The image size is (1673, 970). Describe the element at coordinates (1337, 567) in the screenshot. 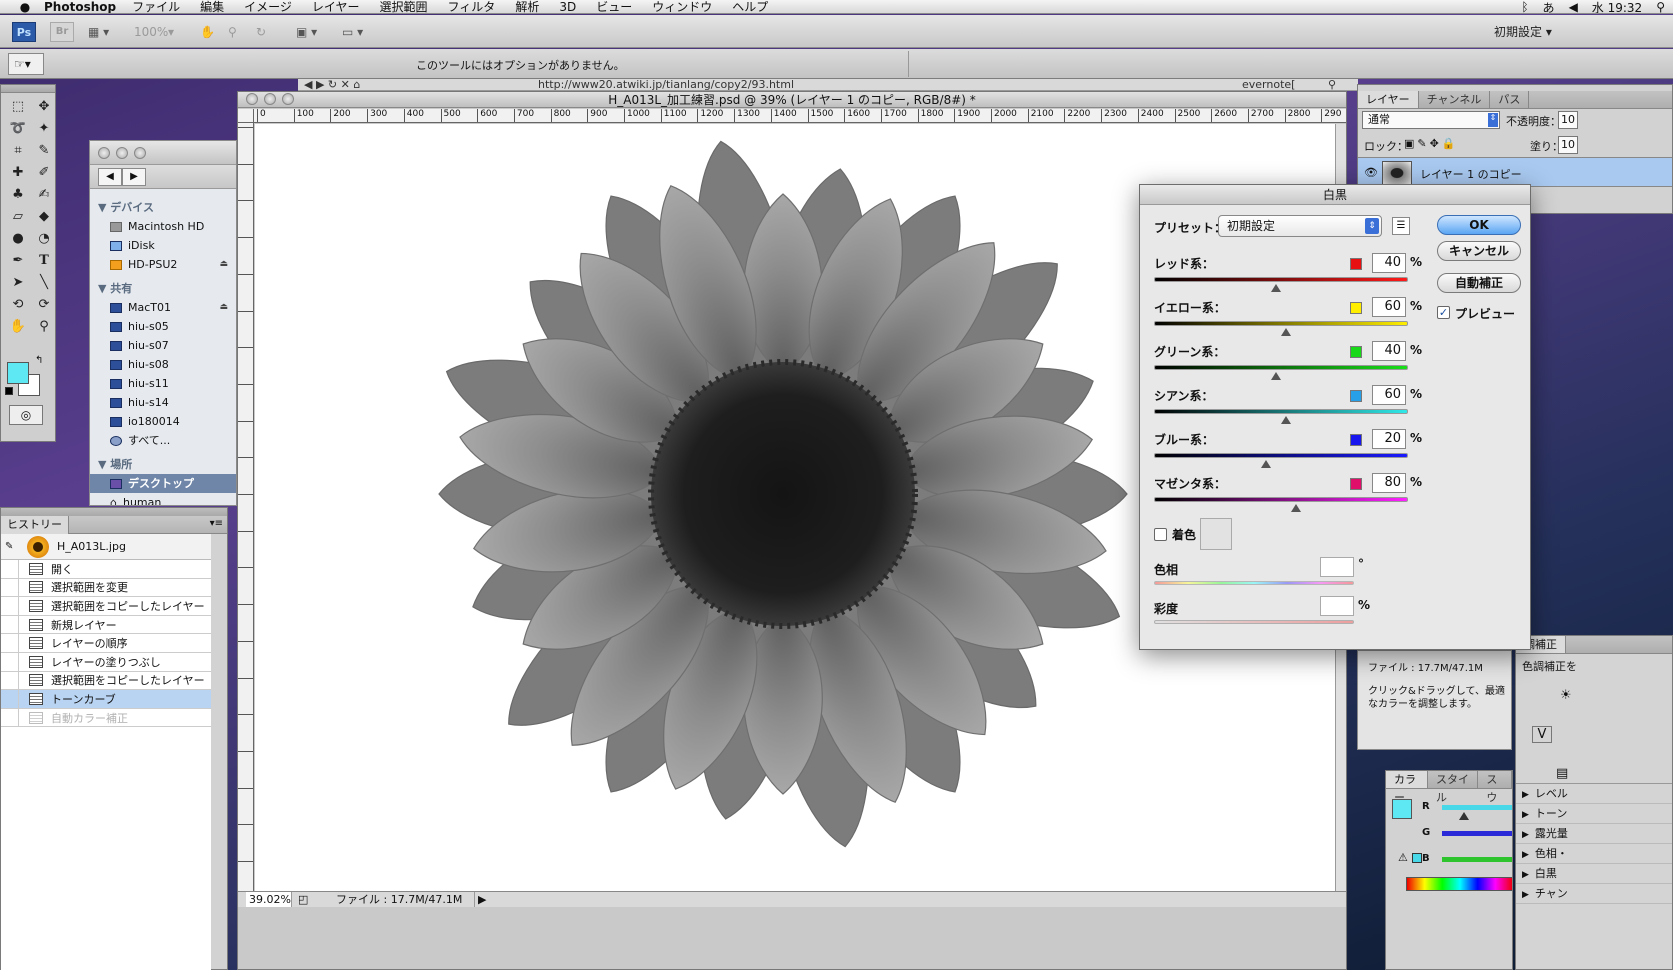

I see `hue-input` at that location.